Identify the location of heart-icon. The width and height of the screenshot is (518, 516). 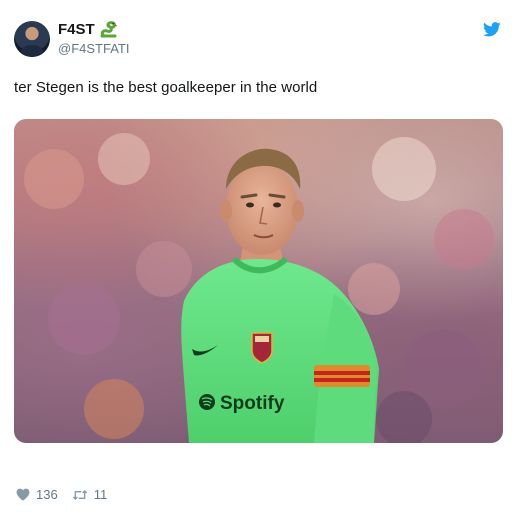
(23, 494).